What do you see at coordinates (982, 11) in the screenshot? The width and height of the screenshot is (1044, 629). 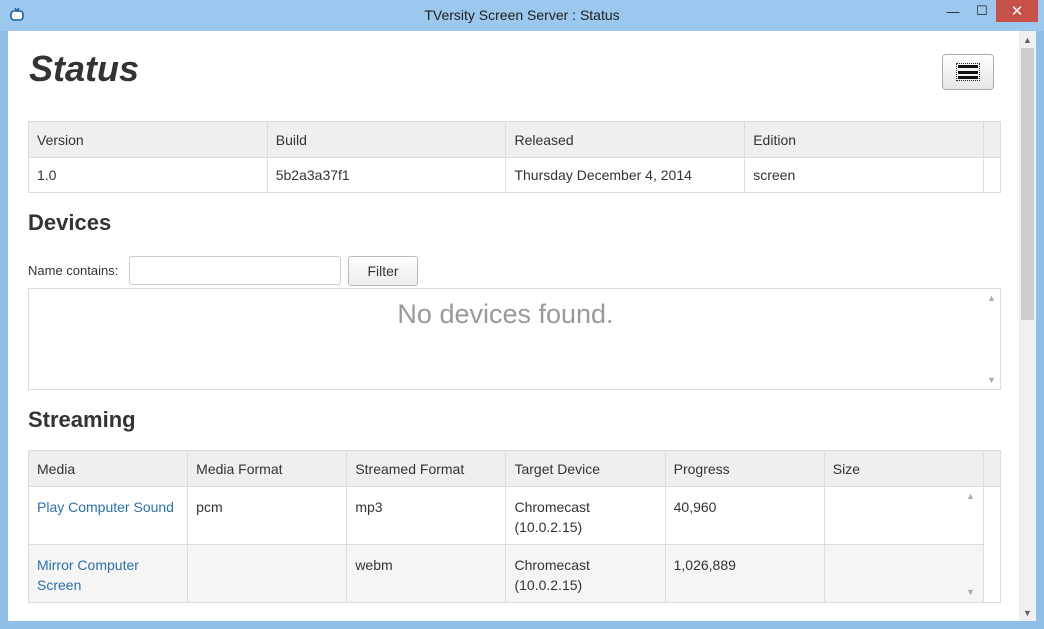 I see `maximize-button: ☐` at bounding box center [982, 11].